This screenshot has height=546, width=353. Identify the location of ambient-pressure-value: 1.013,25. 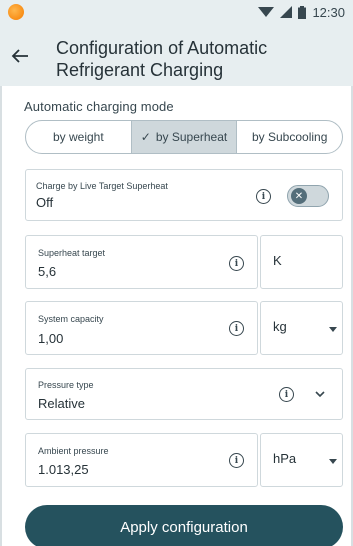
(63, 469).